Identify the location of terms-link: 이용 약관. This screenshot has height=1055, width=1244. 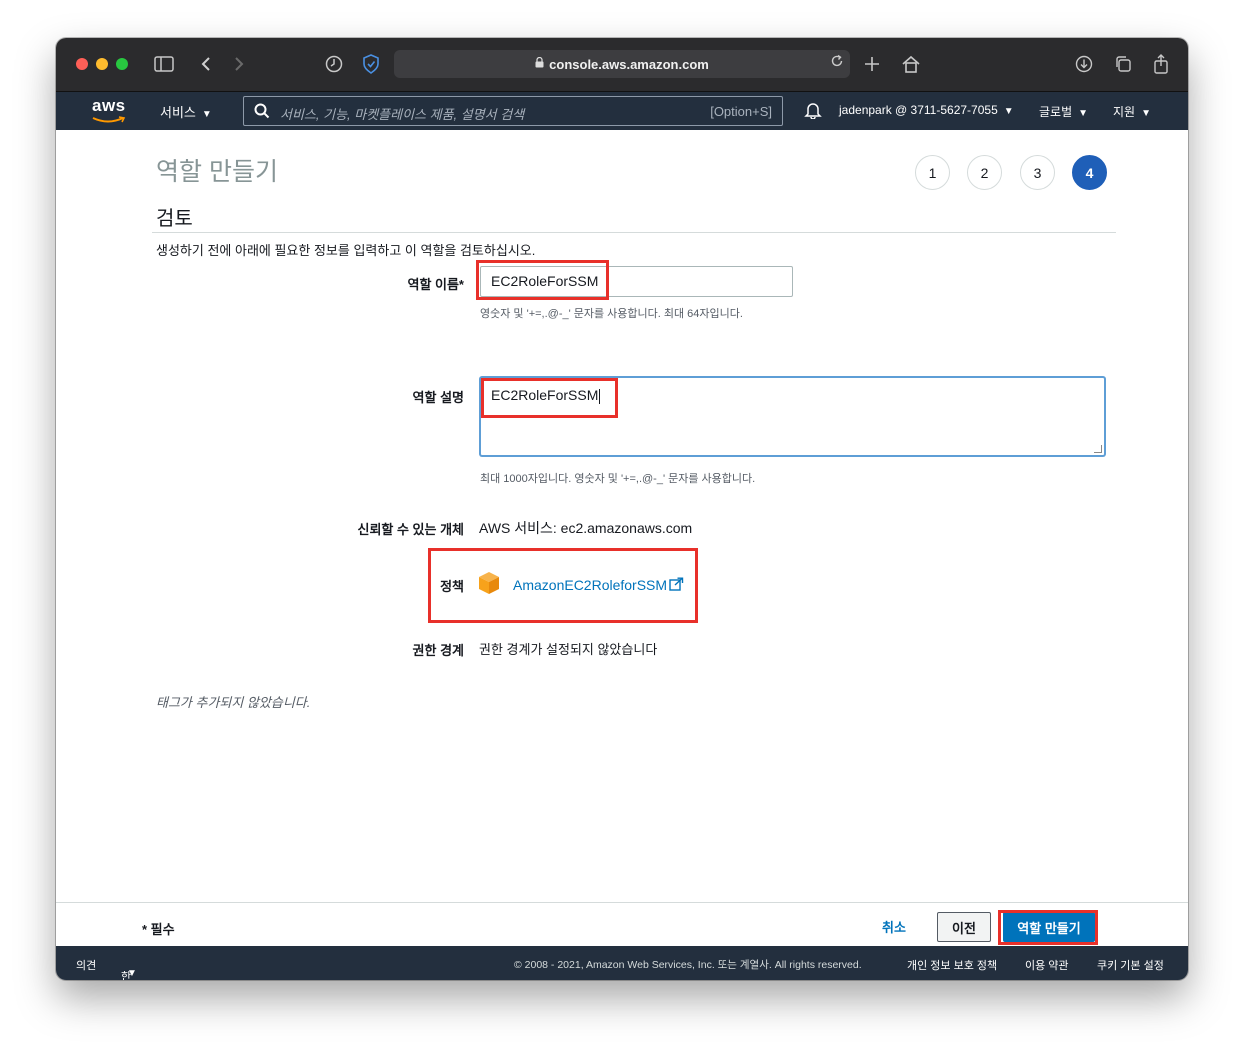
(1047, 965).